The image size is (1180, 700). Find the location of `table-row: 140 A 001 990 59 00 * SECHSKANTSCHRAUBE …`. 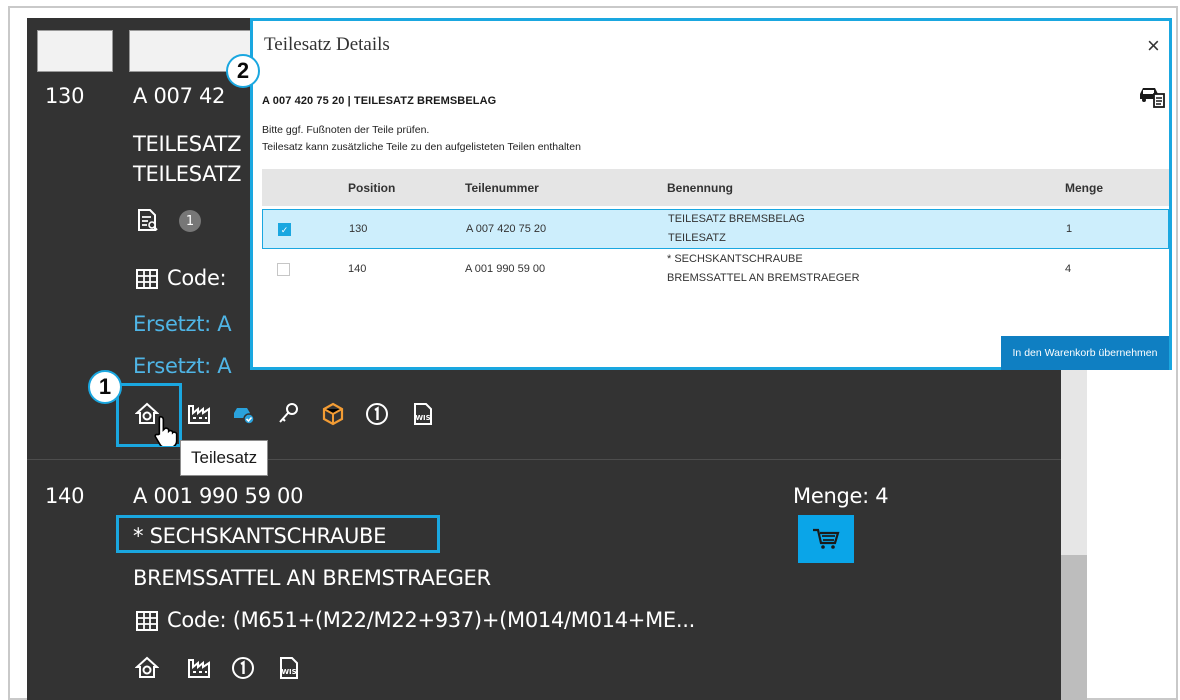

table-row: 140 A 001 990 59 00 * SECHSKANTSCHRAUBE … is located at coordinates (715, 270).